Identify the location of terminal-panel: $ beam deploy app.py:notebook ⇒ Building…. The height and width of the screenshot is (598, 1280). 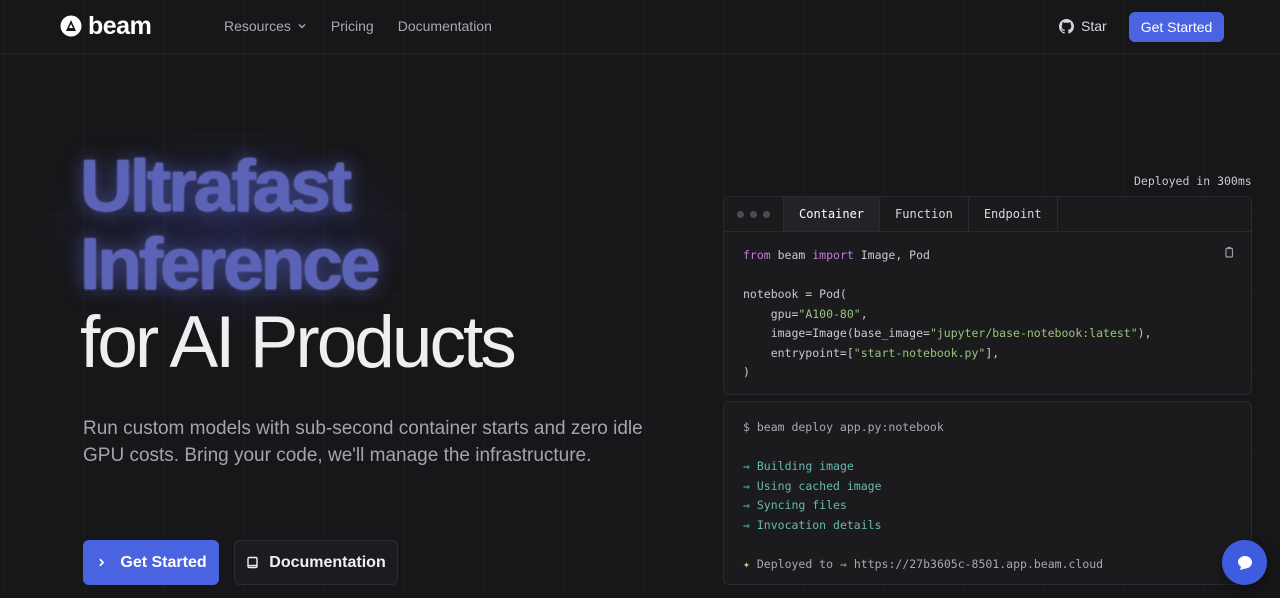
(987, 493).